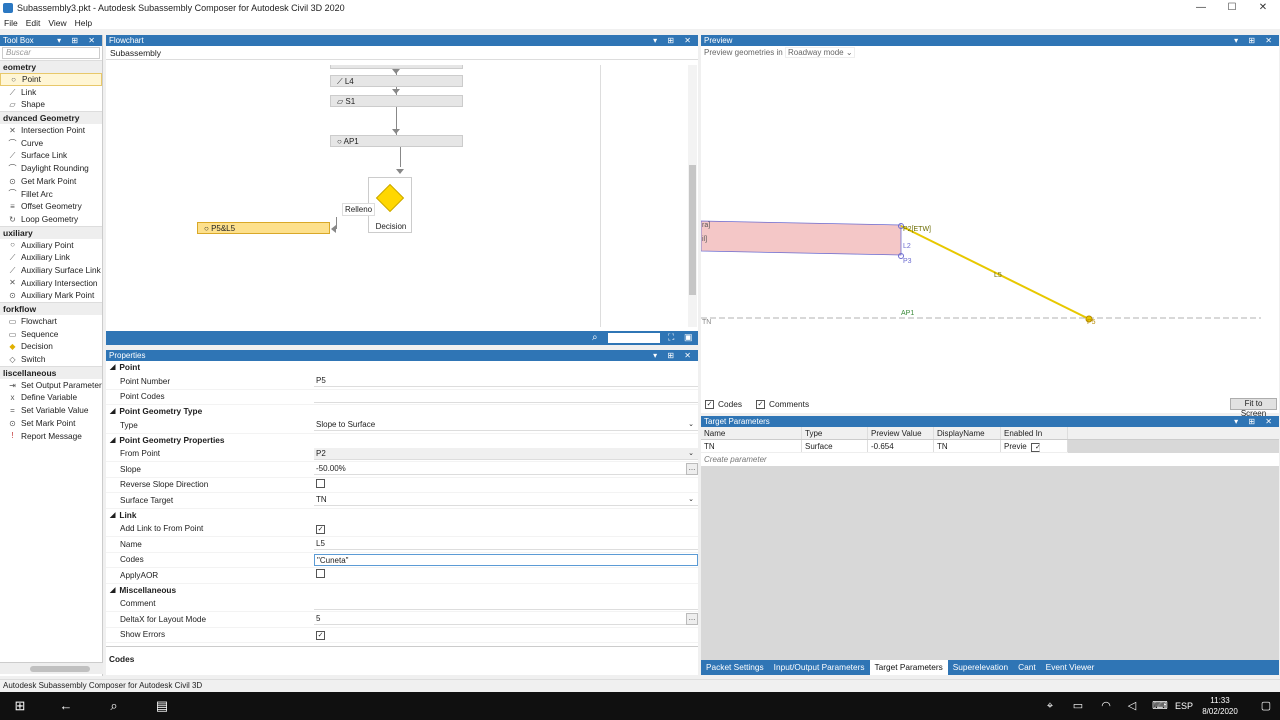  I want to click on section-misc: ◢ Miscellaneous, so click(402, 590).